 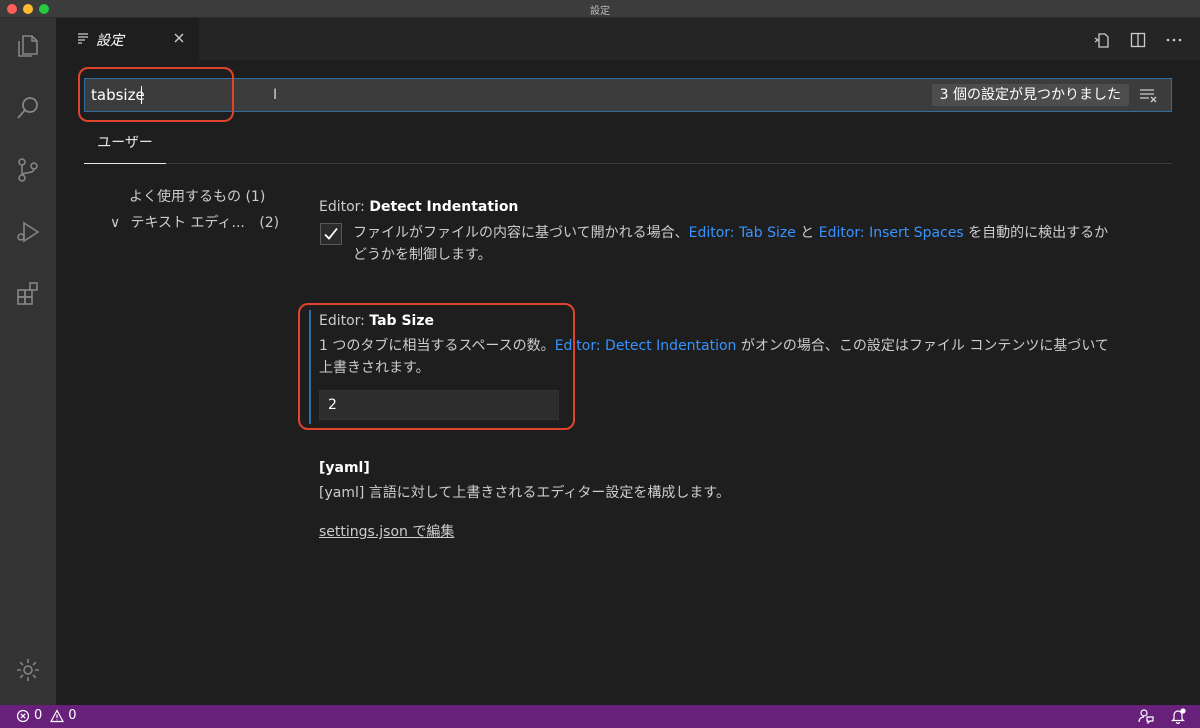 What do you see at coordinates (891, 233) in the screenshot?
I see `link-insert-spaces: Editor: Insert Spaces` at bounding box center [891, 233].